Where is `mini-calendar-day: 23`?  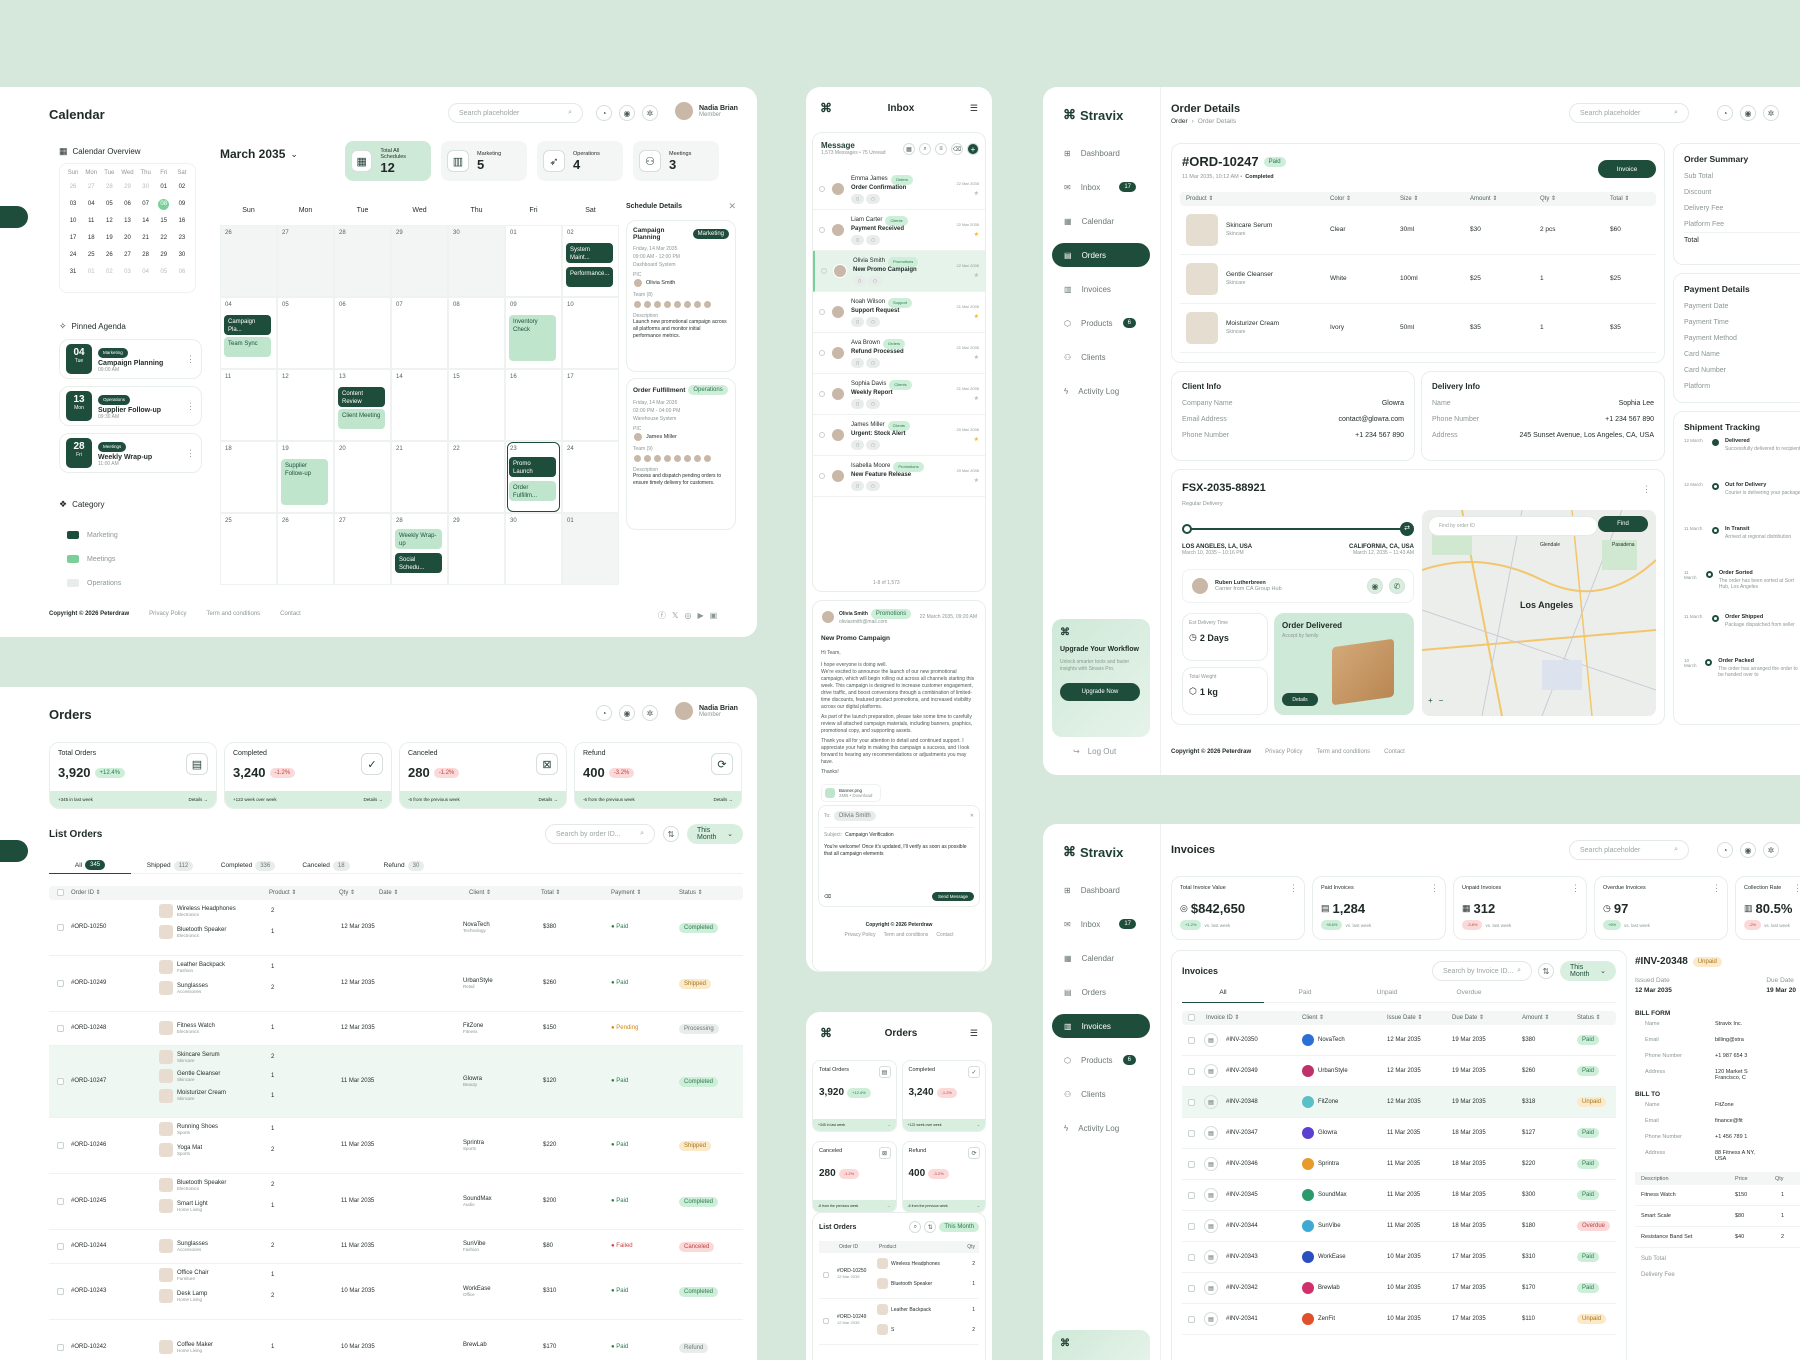
mini-calendar-day: 23 is located at coordinates (181, 238).